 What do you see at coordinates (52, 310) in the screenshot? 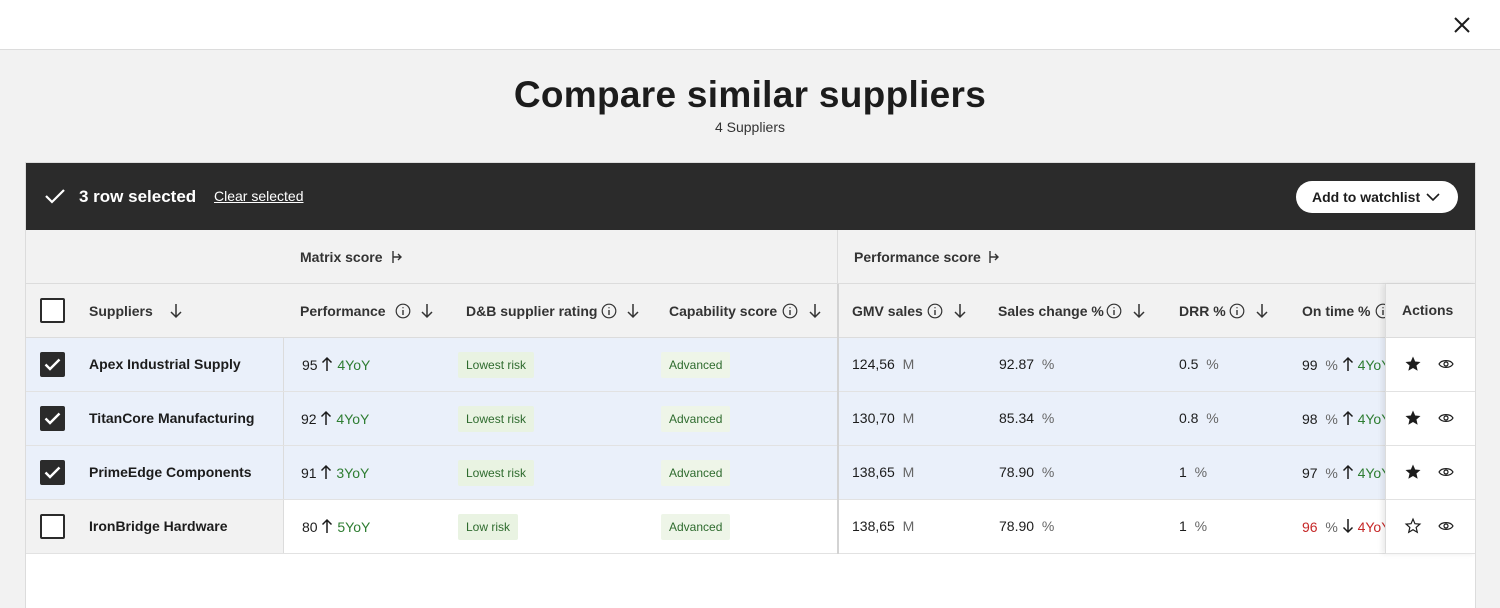
I see `select-all-checkbox` at bounding box center [52, 310].